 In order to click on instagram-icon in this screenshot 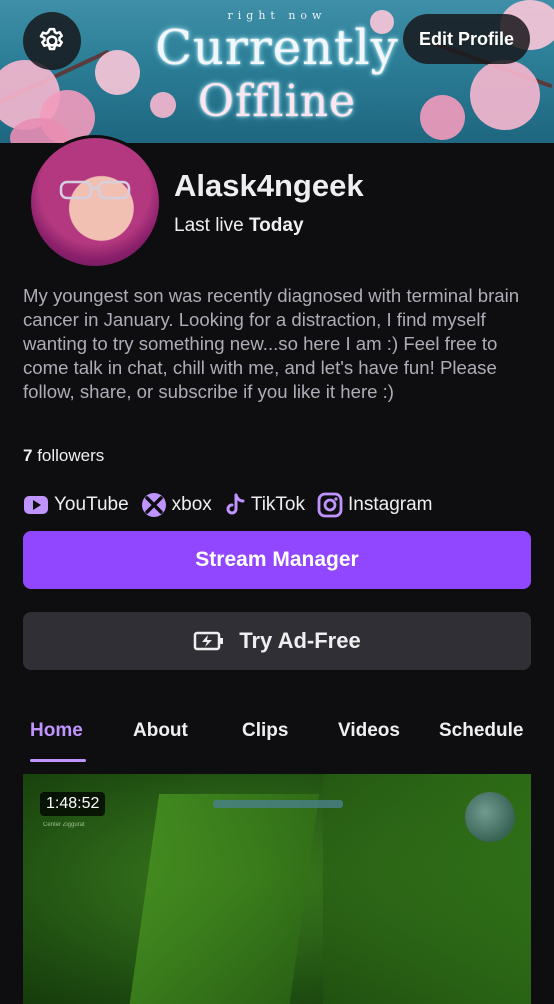, I will do `click(330, 505)`.